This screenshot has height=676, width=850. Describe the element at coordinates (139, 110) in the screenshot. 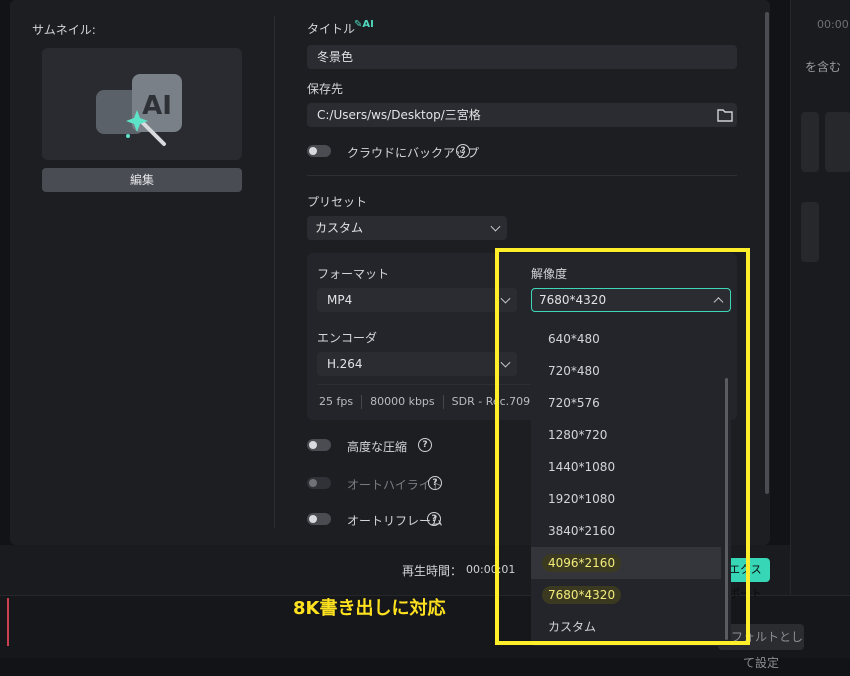

I see `ai-thumbnail-icon: AI` at that location.